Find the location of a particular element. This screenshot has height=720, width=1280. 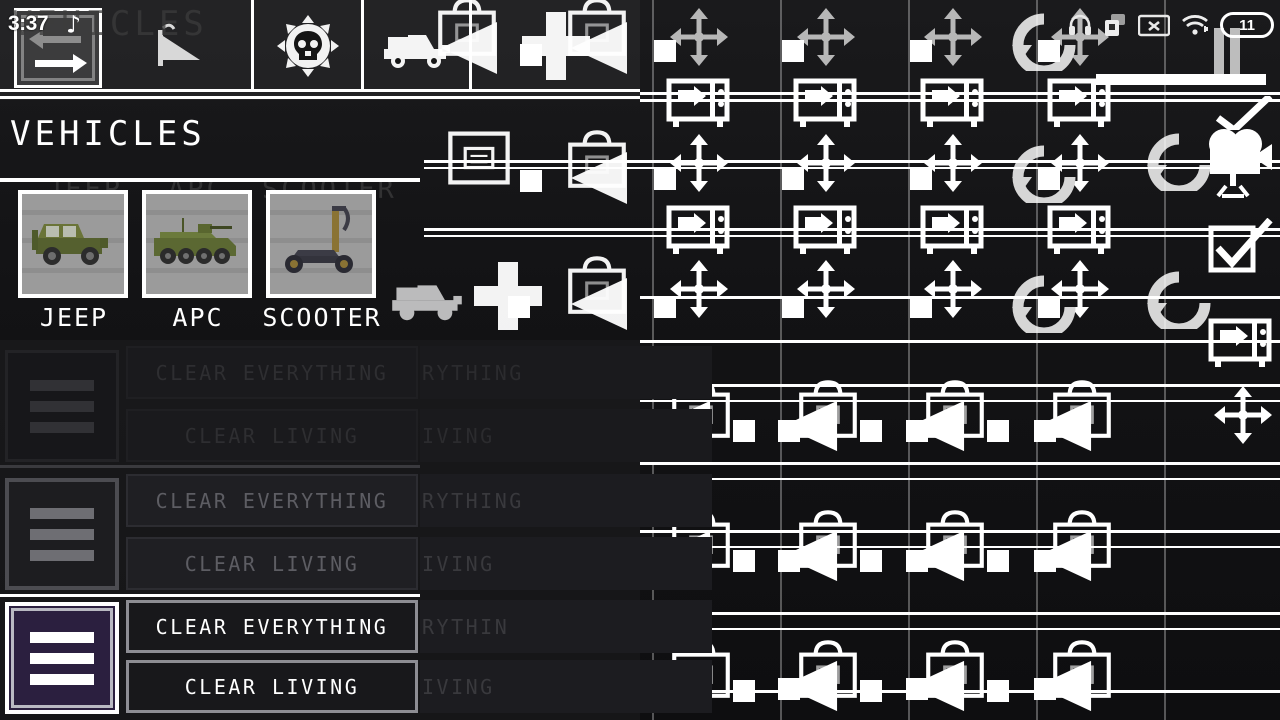

checkbox-checked-icon is located at coordinates (1241, 248).